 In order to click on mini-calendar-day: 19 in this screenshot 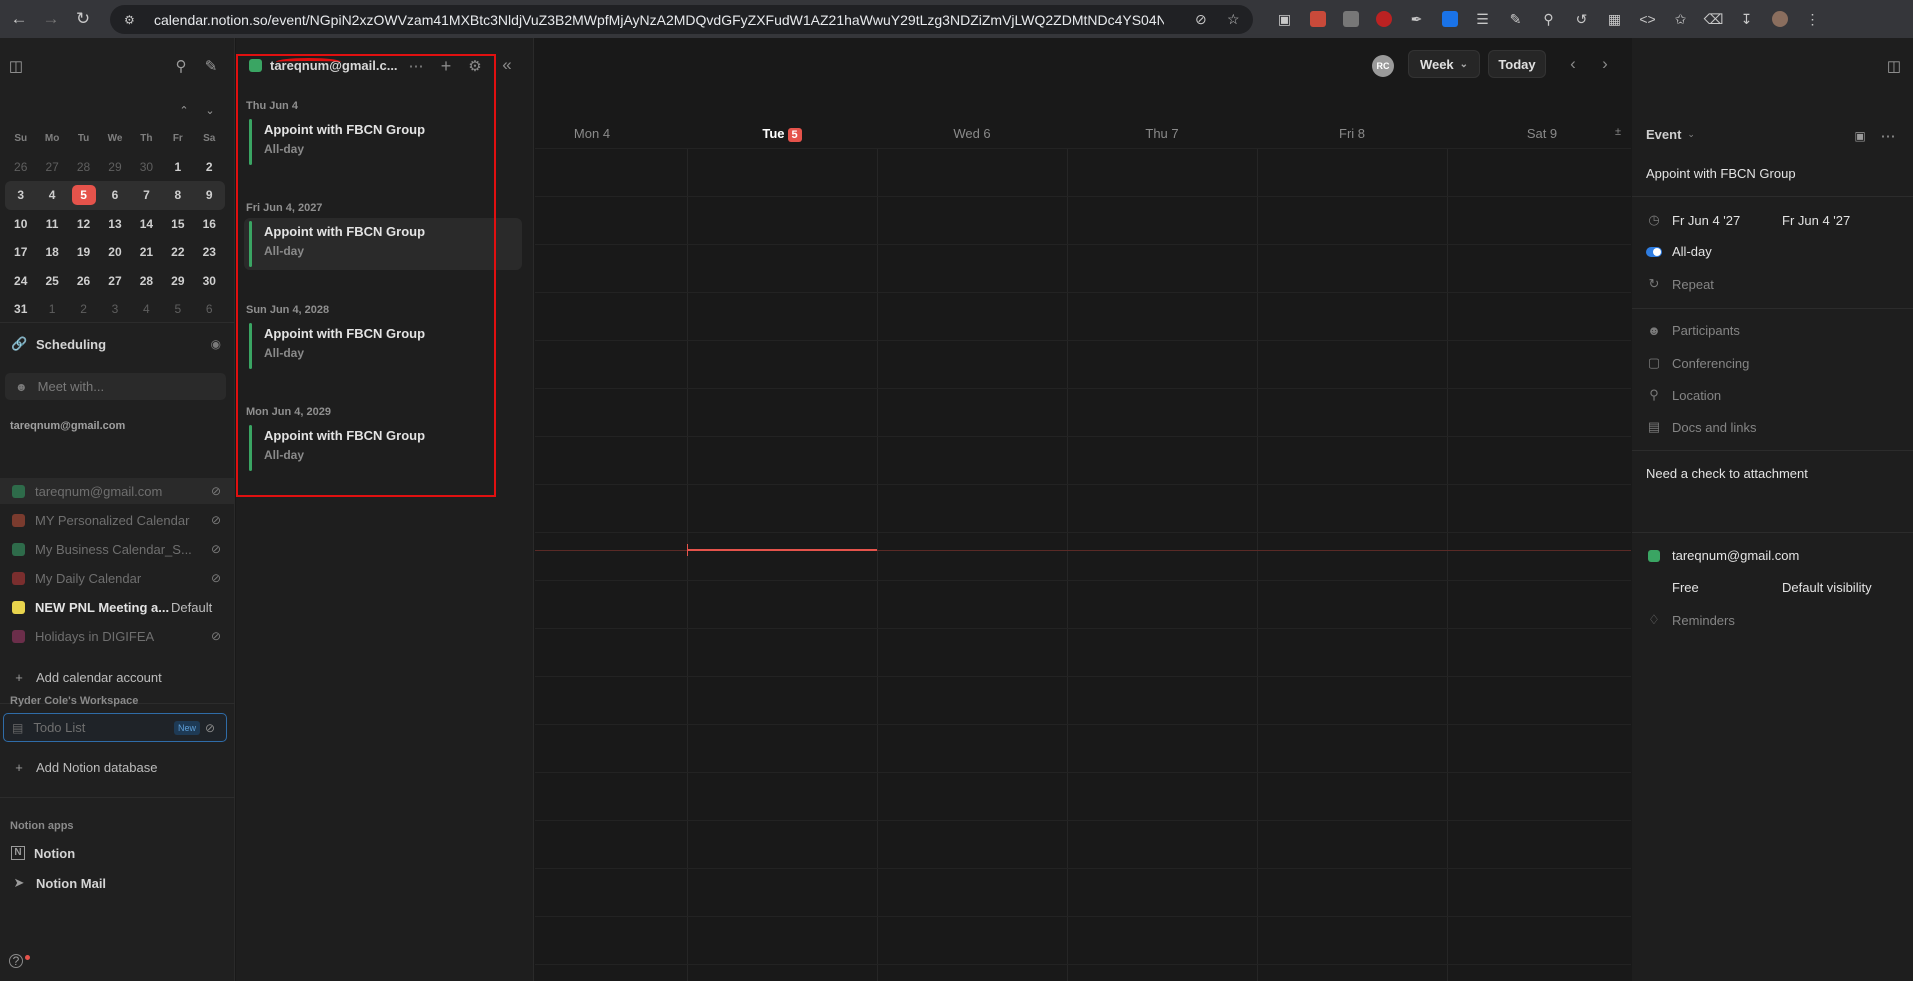, I will do `click(83, 252)`.